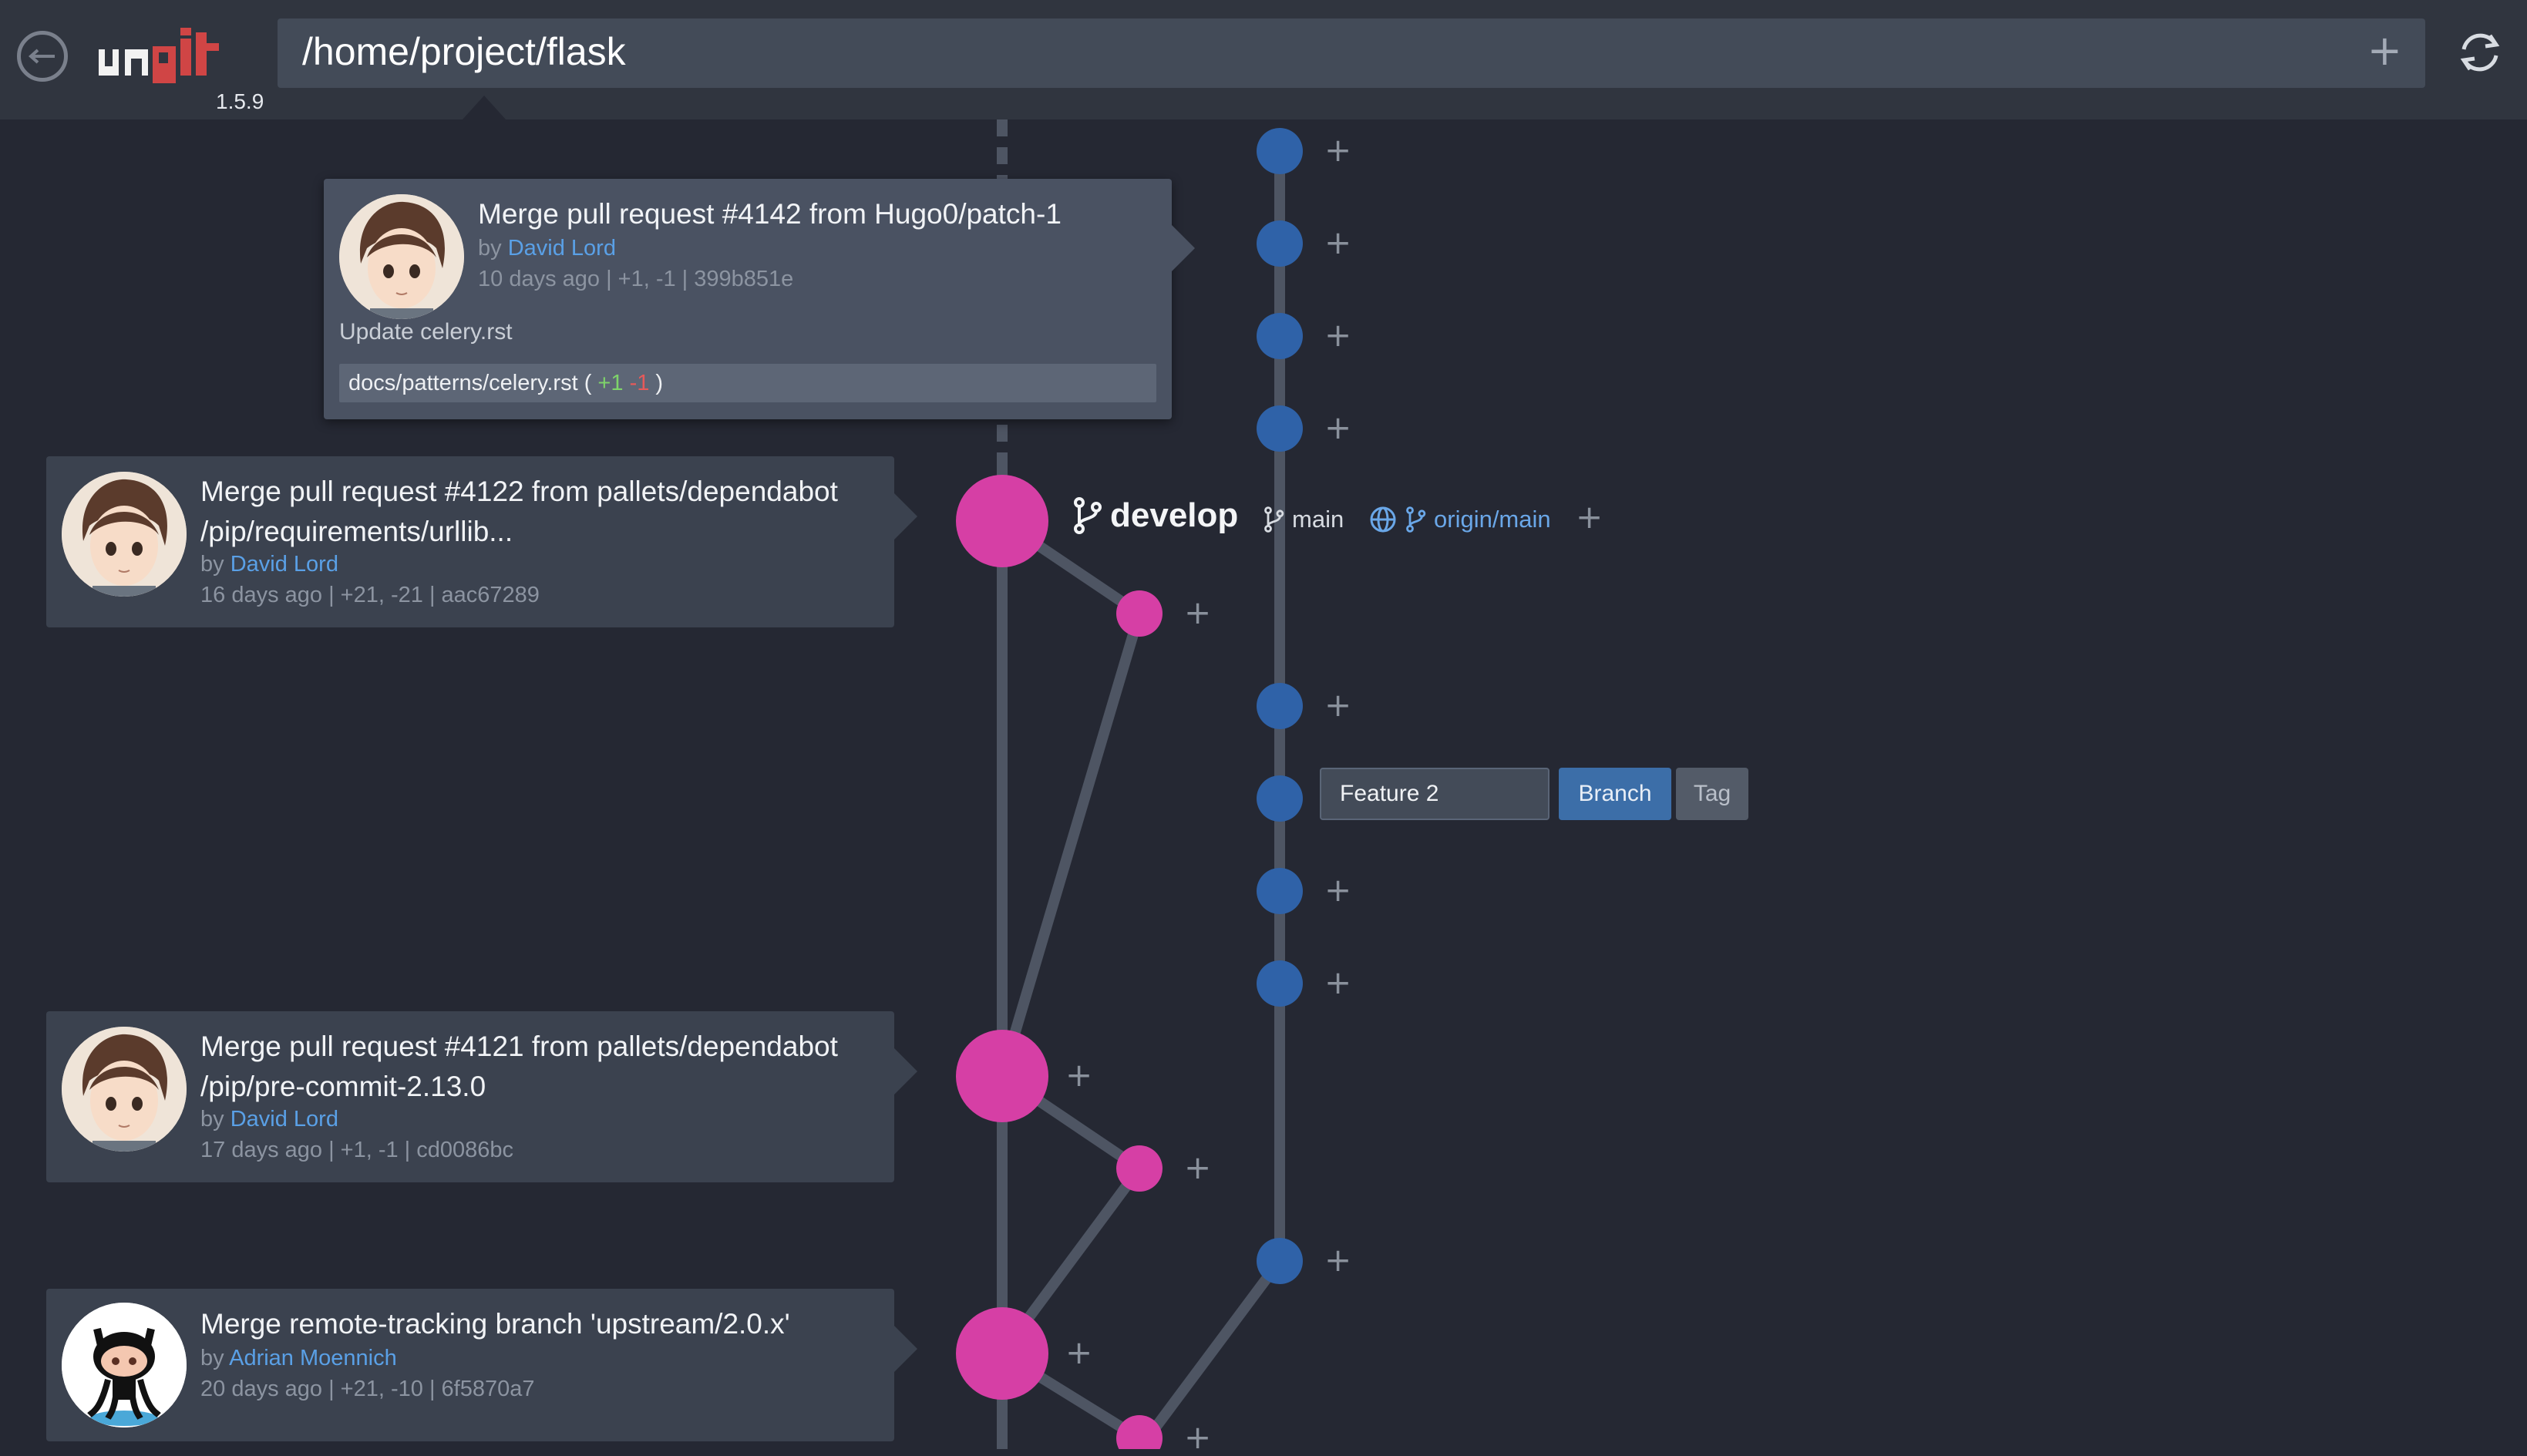  What do you see at coordinates (357, 1150) in the screenshot?
I see `commit-meta: 17 days ago | +1, -1 | cd0086bc` at bounding box center [357, 1150].